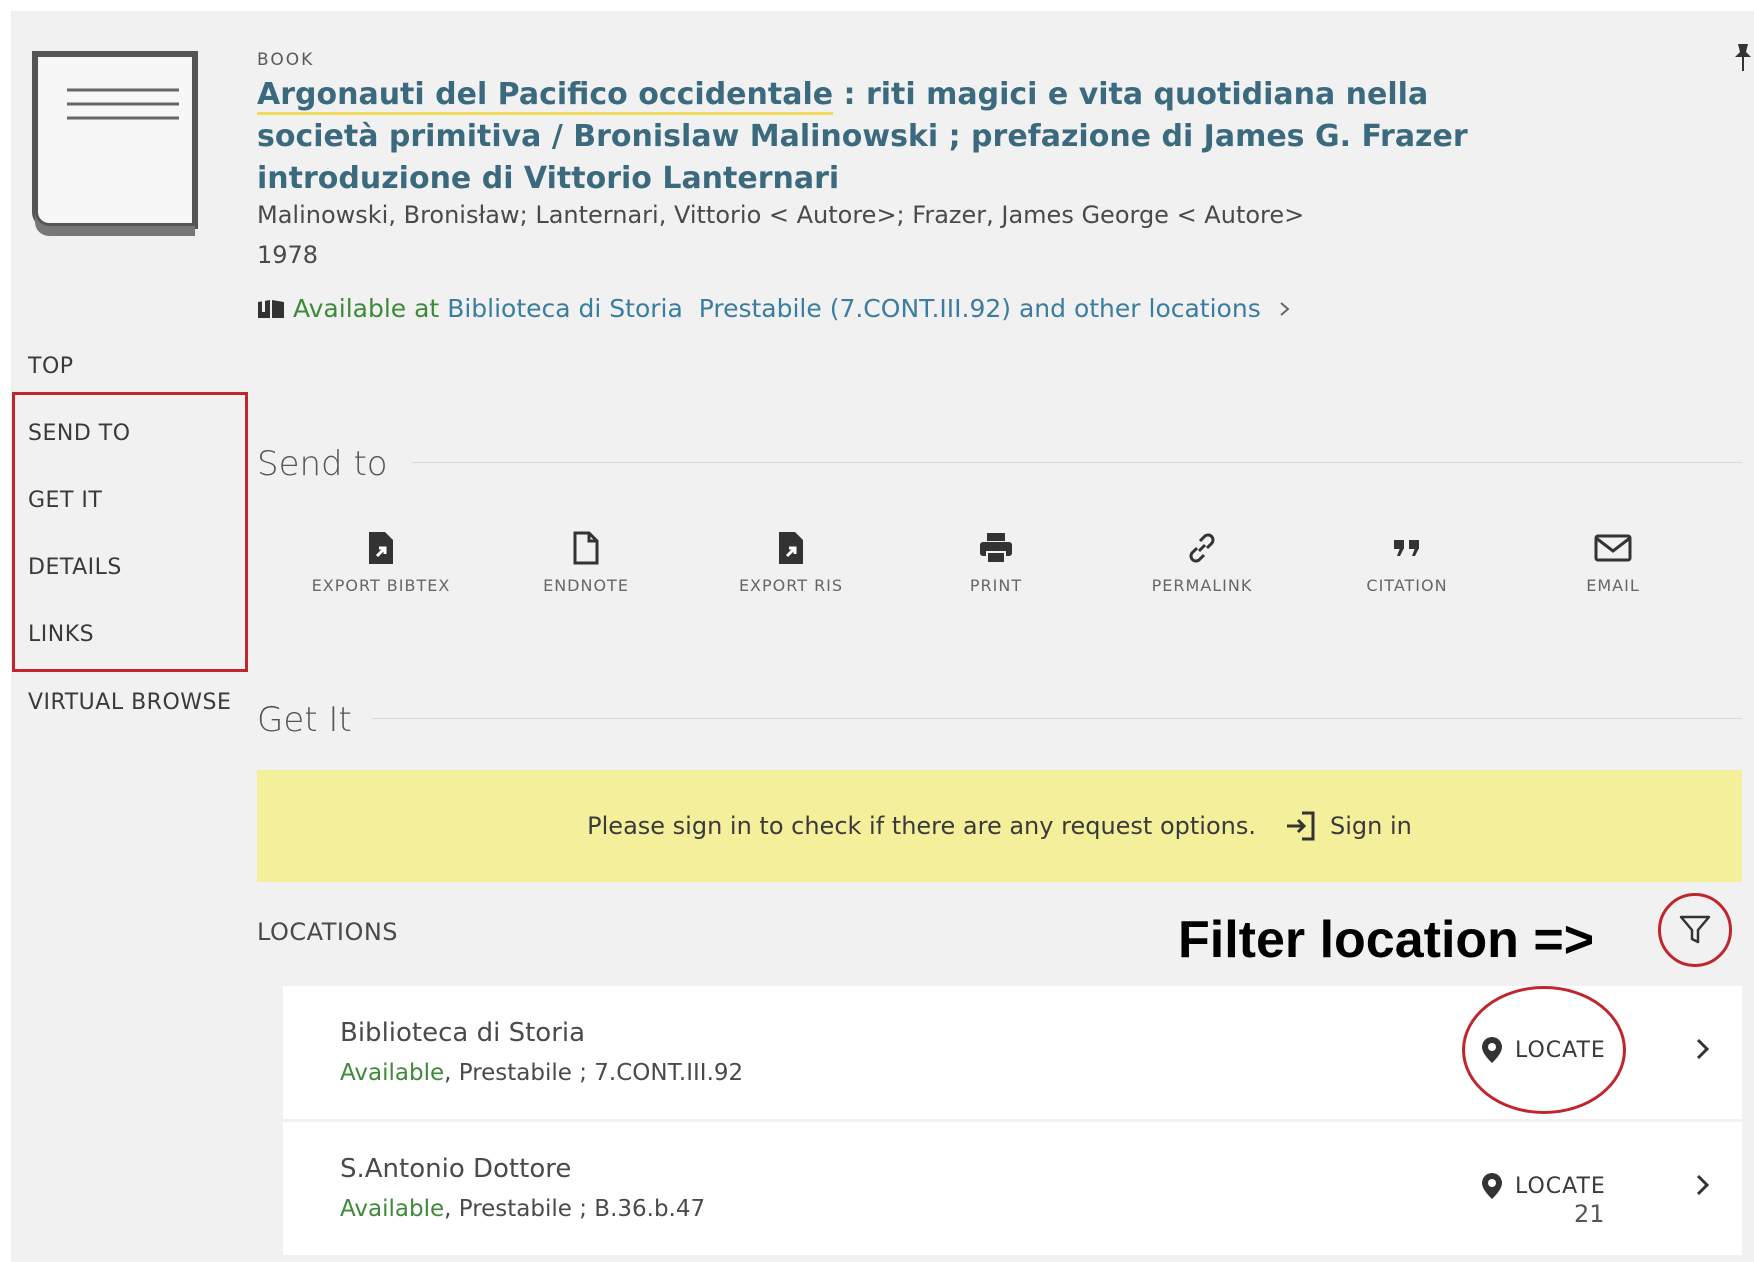 Image resolution: width=1754 pixels, height=1262 pixels. What do you see at coordinates (586, 585) in the screenshot?
I see `endnote-label: ENDNOTE` at bounding box center [586, 585].